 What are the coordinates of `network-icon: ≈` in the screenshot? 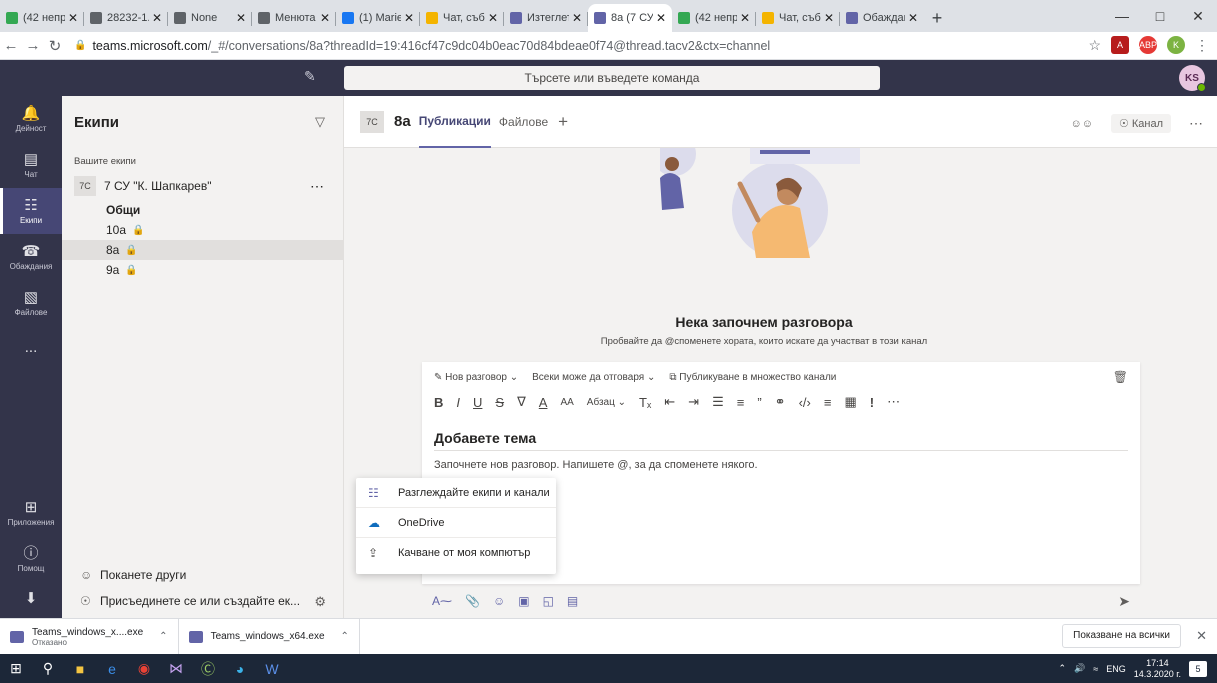 It's located at (1095, 669).